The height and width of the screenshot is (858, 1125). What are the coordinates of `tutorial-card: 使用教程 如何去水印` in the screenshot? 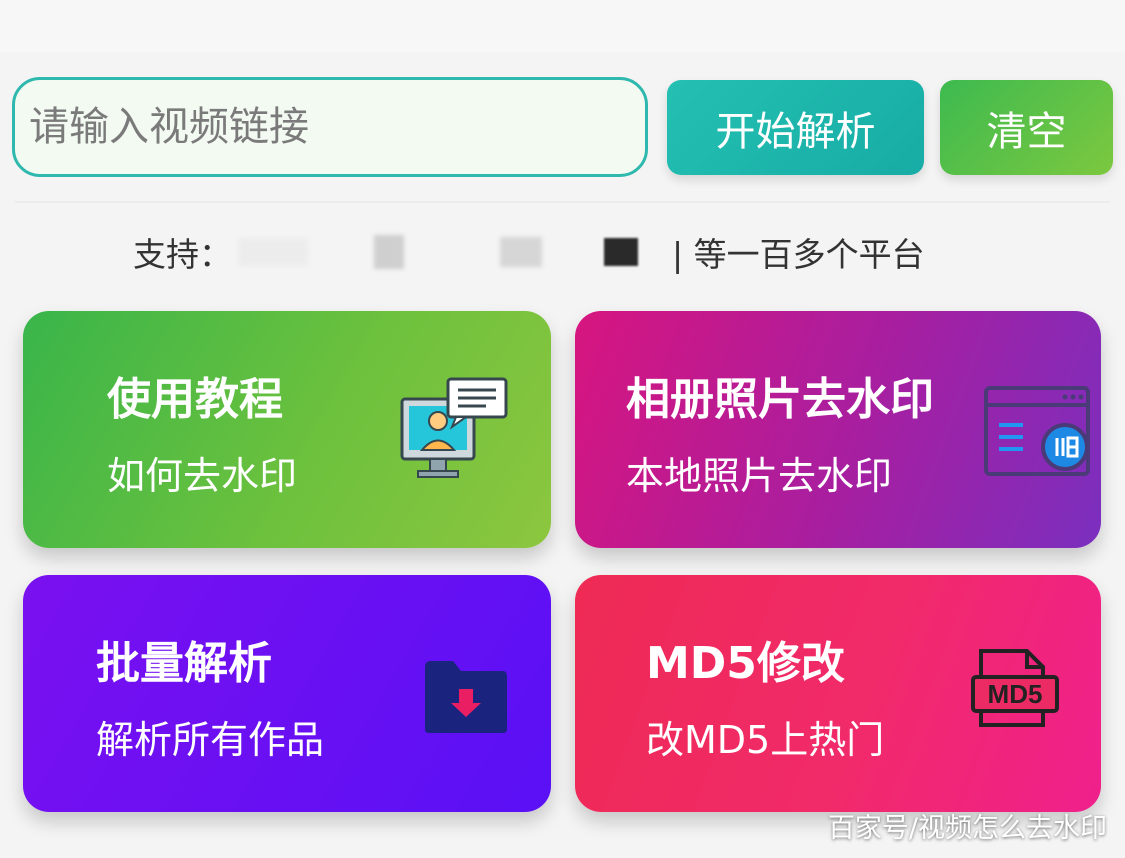 It's located at (287, 429).